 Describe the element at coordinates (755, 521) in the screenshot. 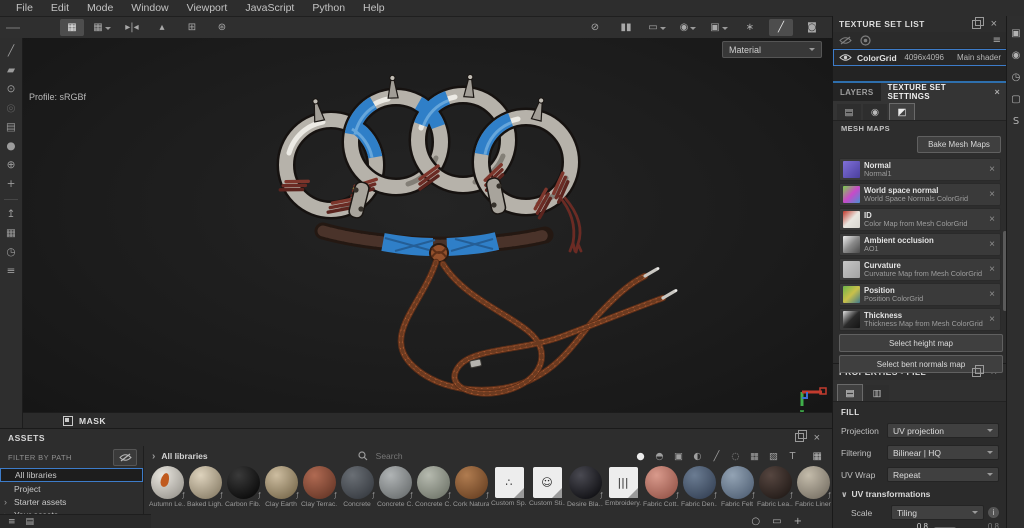

I see `sync-status-icon: ○` at that location.